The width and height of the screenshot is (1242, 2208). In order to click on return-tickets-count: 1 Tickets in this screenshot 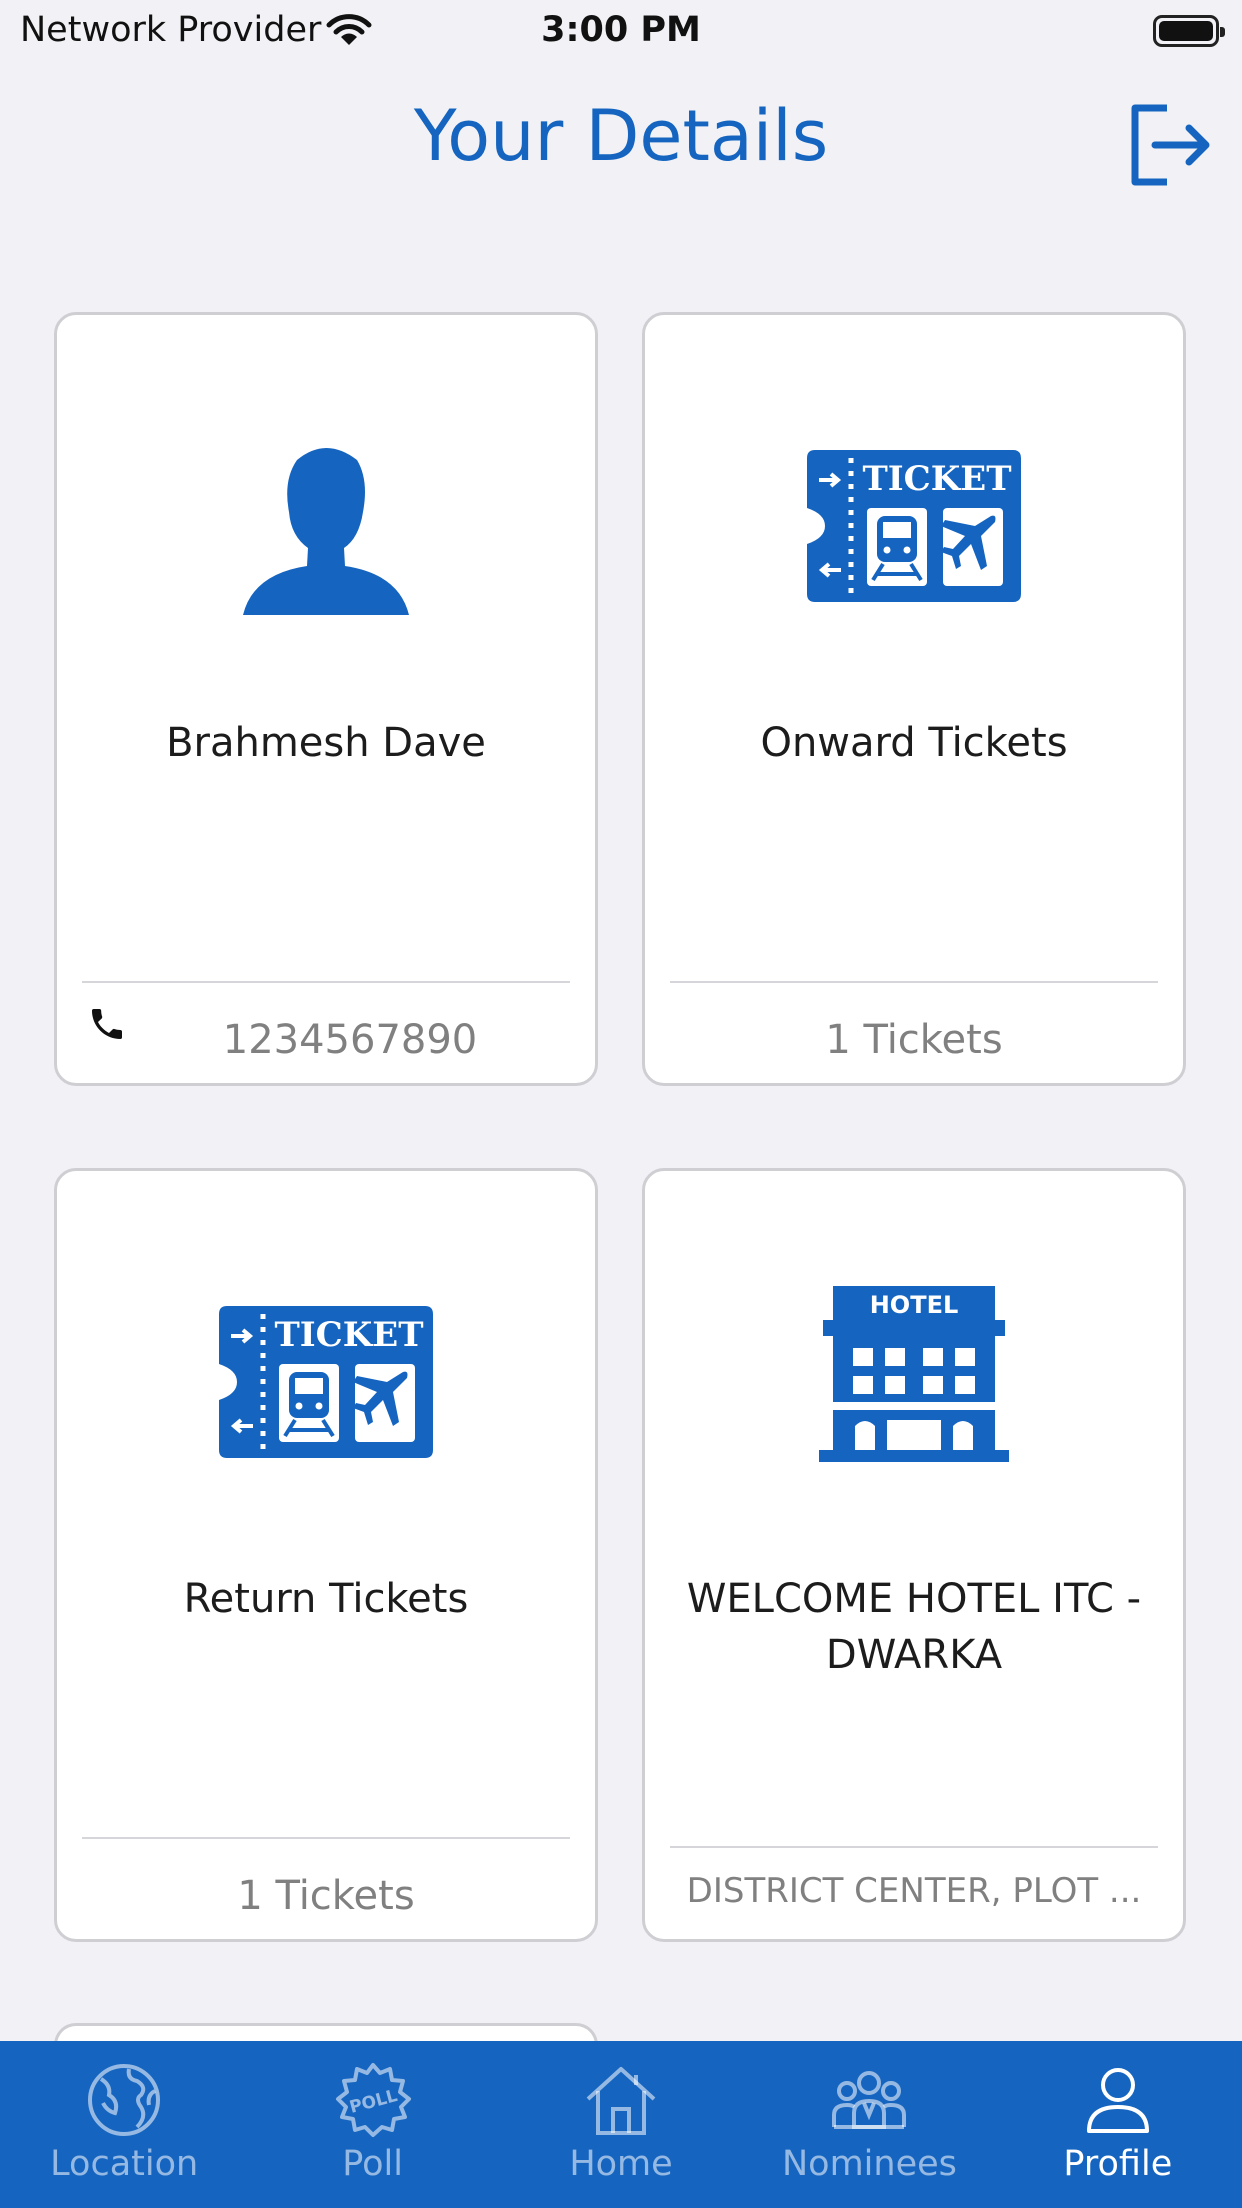, I will do `click(326, 1896)`.